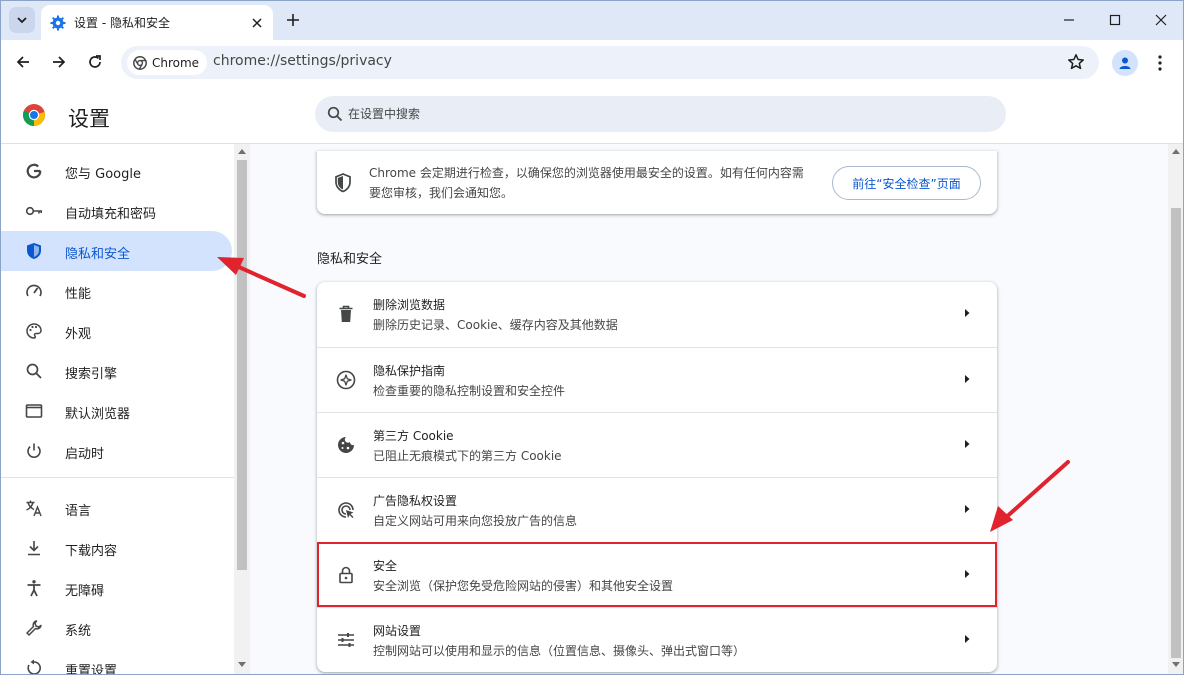 The width and height of the screenshot is (1184, 675). What do you see at coordinates (34, 251) in the screenshot?
I see `shield-icon` at bounding box center [34, 251].